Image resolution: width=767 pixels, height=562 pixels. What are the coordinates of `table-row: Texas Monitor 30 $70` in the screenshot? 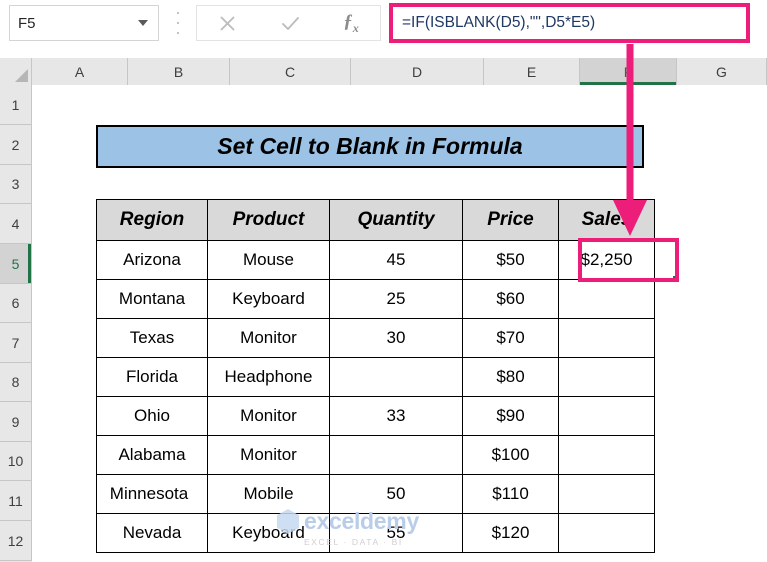 It's located at (375, 338).